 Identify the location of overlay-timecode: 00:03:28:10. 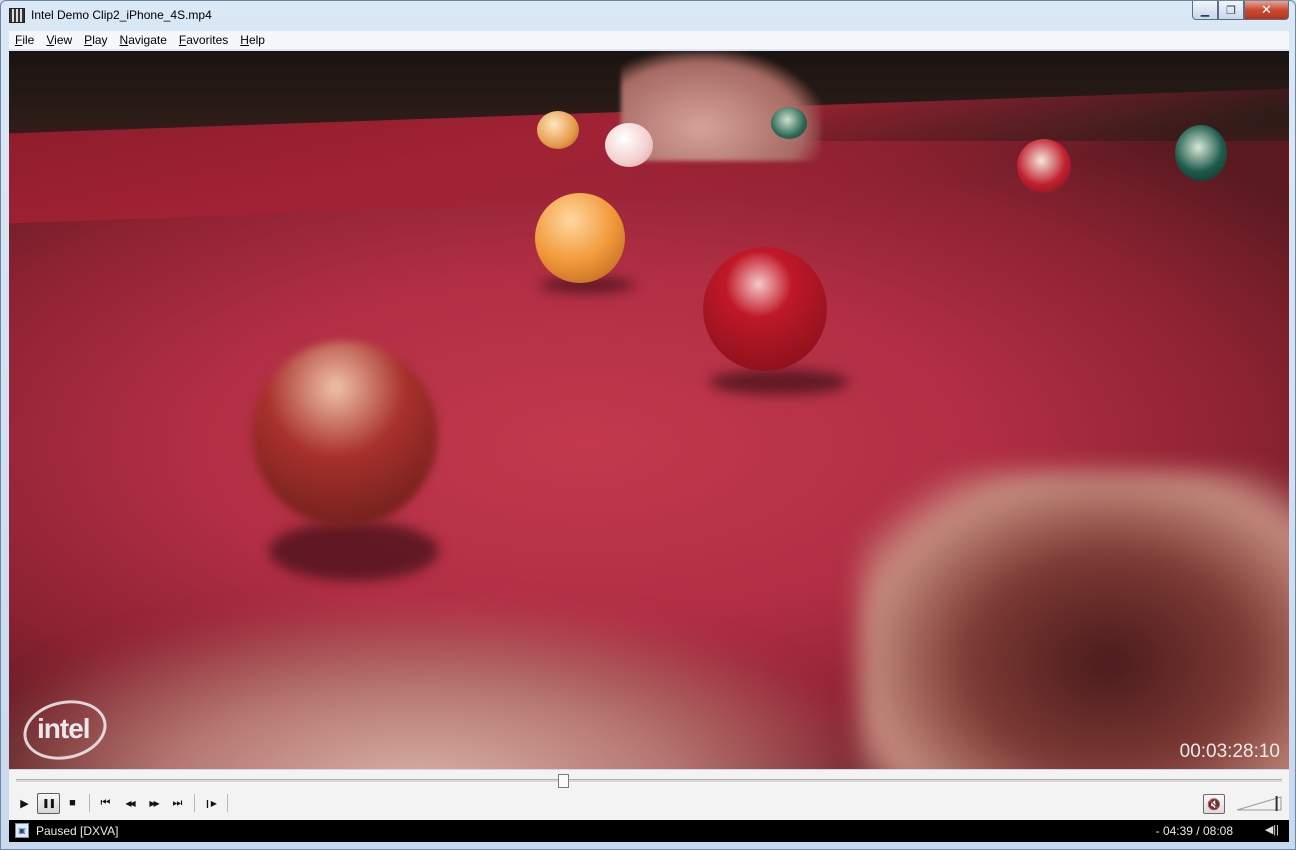
(1229, 751).